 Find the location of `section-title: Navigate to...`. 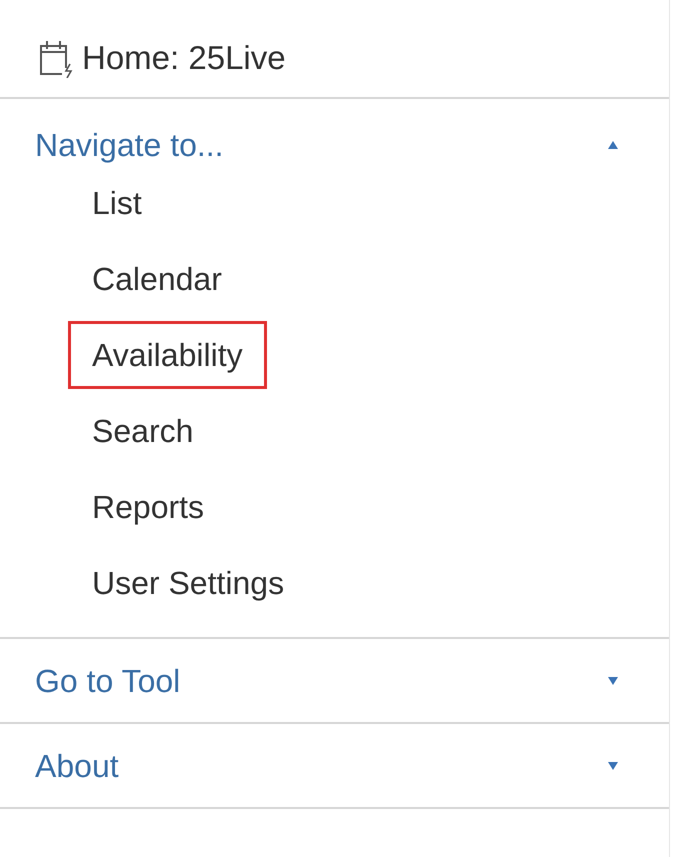

section-title: Navigate to... is located at coordinates (129, 145).